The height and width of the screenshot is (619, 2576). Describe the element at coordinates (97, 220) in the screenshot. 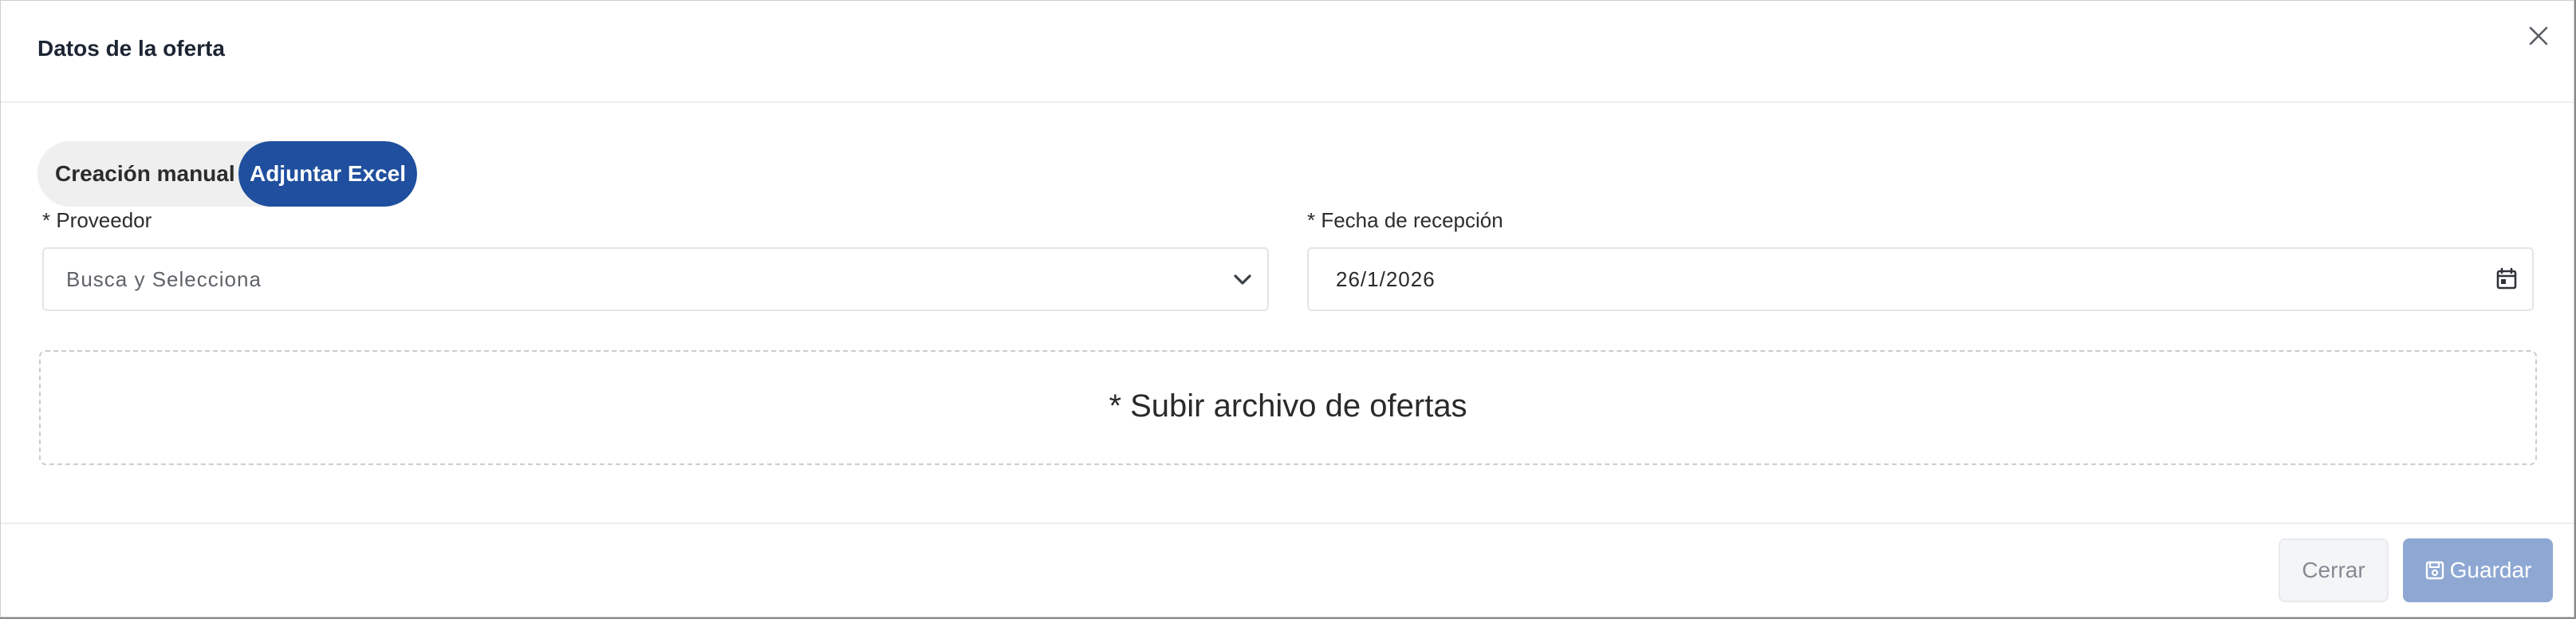

I see `provider-label: * Proveedor` at that location.